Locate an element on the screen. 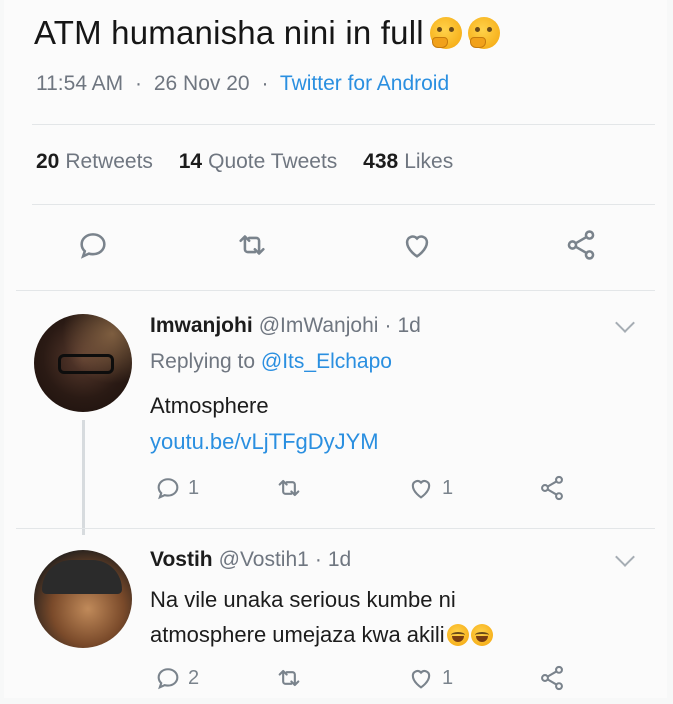 This screenshot has height=704, width=673. reply-header: Imwanjohi @ImWanjohi · 1d is located at coordinates (285, 326).